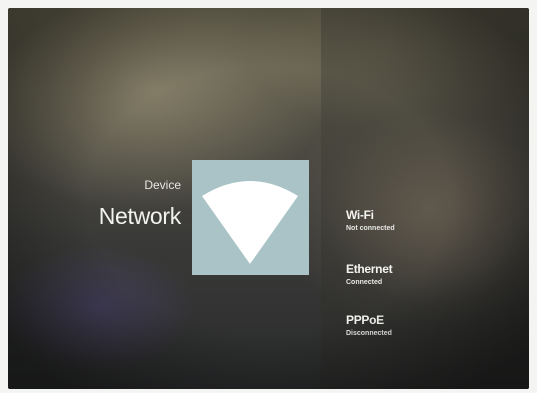 The image size is (537, 393). I want to click on menu-item-ethernet: Ethernet Connected, so click(369, 274).